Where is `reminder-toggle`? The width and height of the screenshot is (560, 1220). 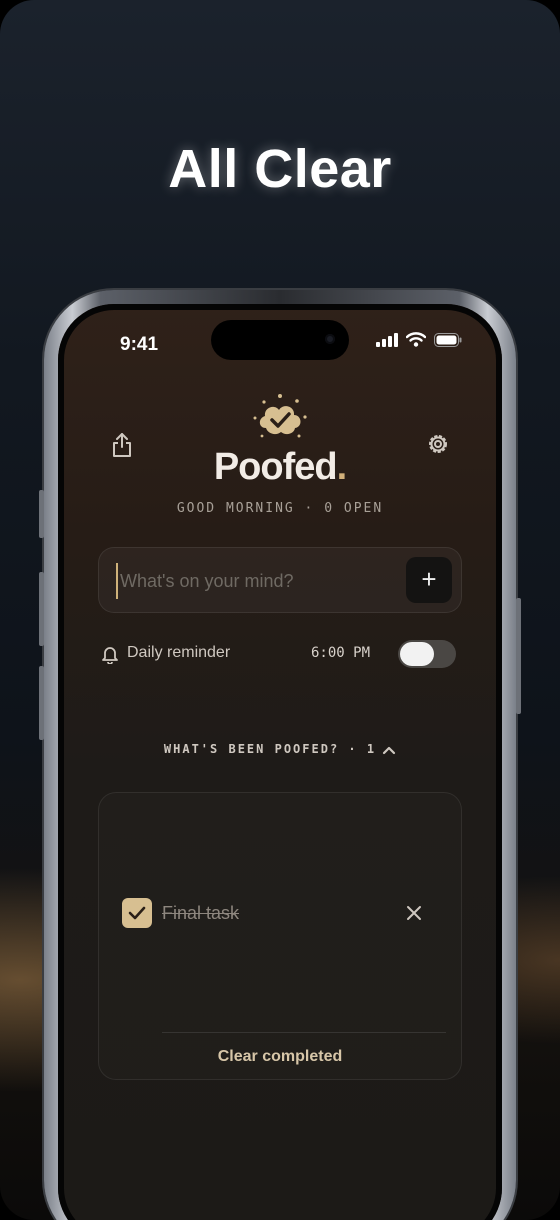
reminder-toggle is located at coordinates (427, 654).